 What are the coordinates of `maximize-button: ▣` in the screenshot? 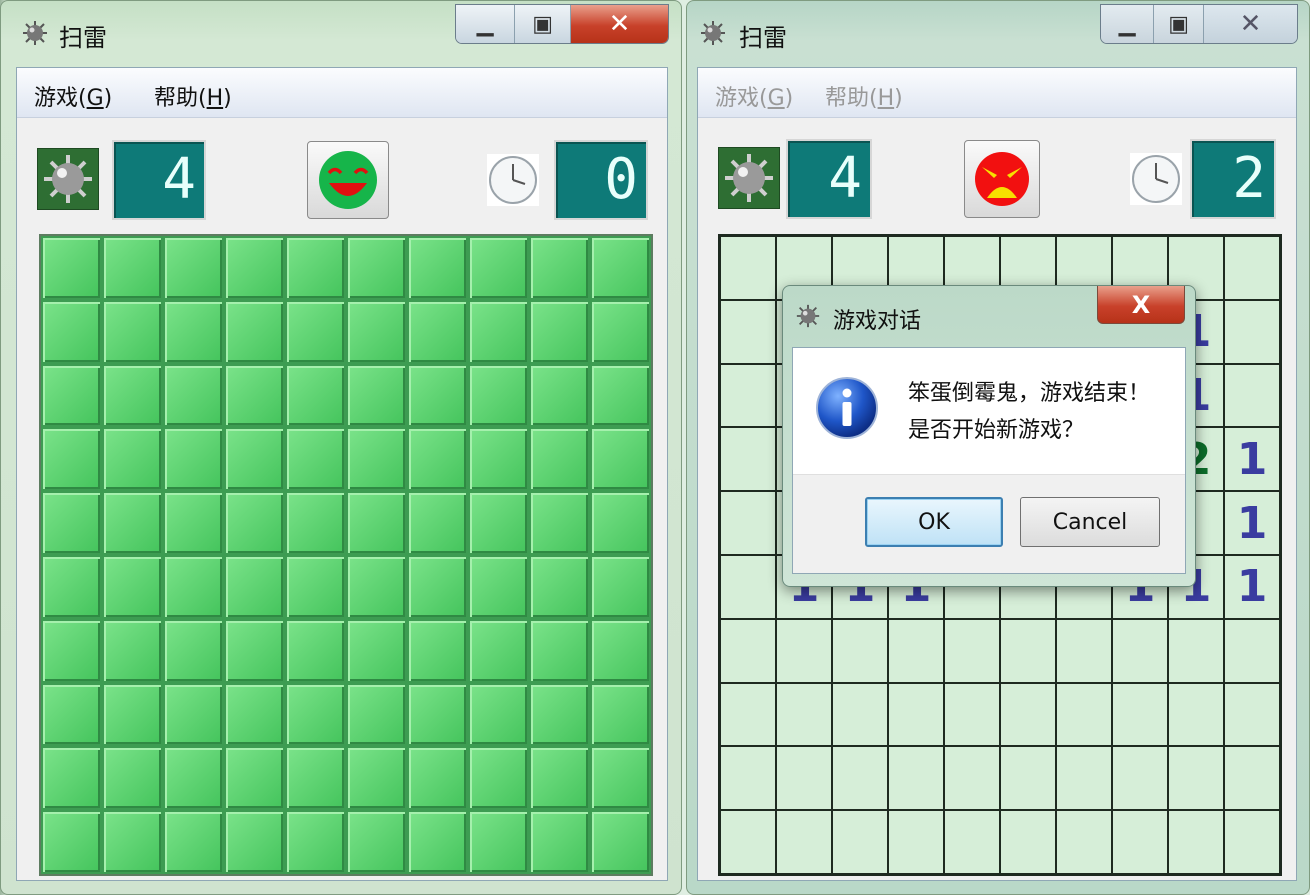 It's located at (1179, 24).